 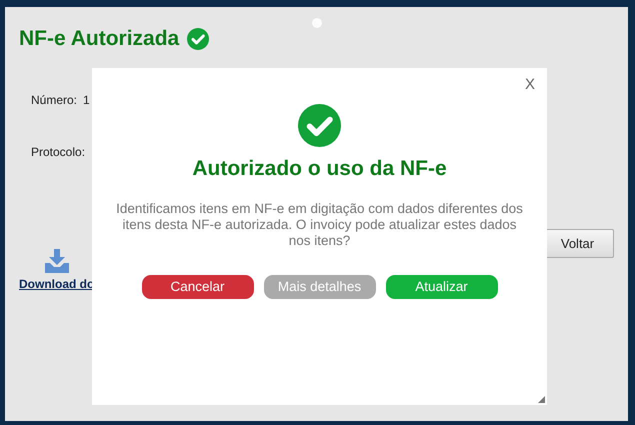 I want to click on close-button: X, so click(x=529, y=84).